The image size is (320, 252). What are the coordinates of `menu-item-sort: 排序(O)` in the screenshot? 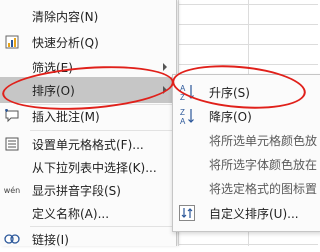 It's located at (88, 90).